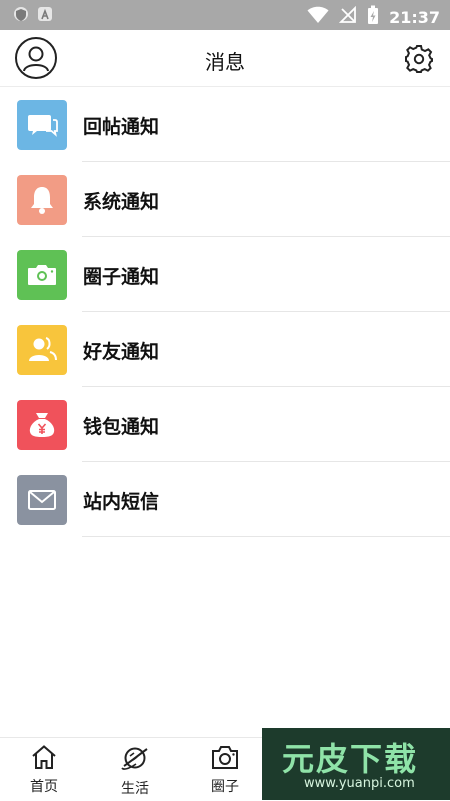  I want to click on tab-label: 首页, so click(44, 787).